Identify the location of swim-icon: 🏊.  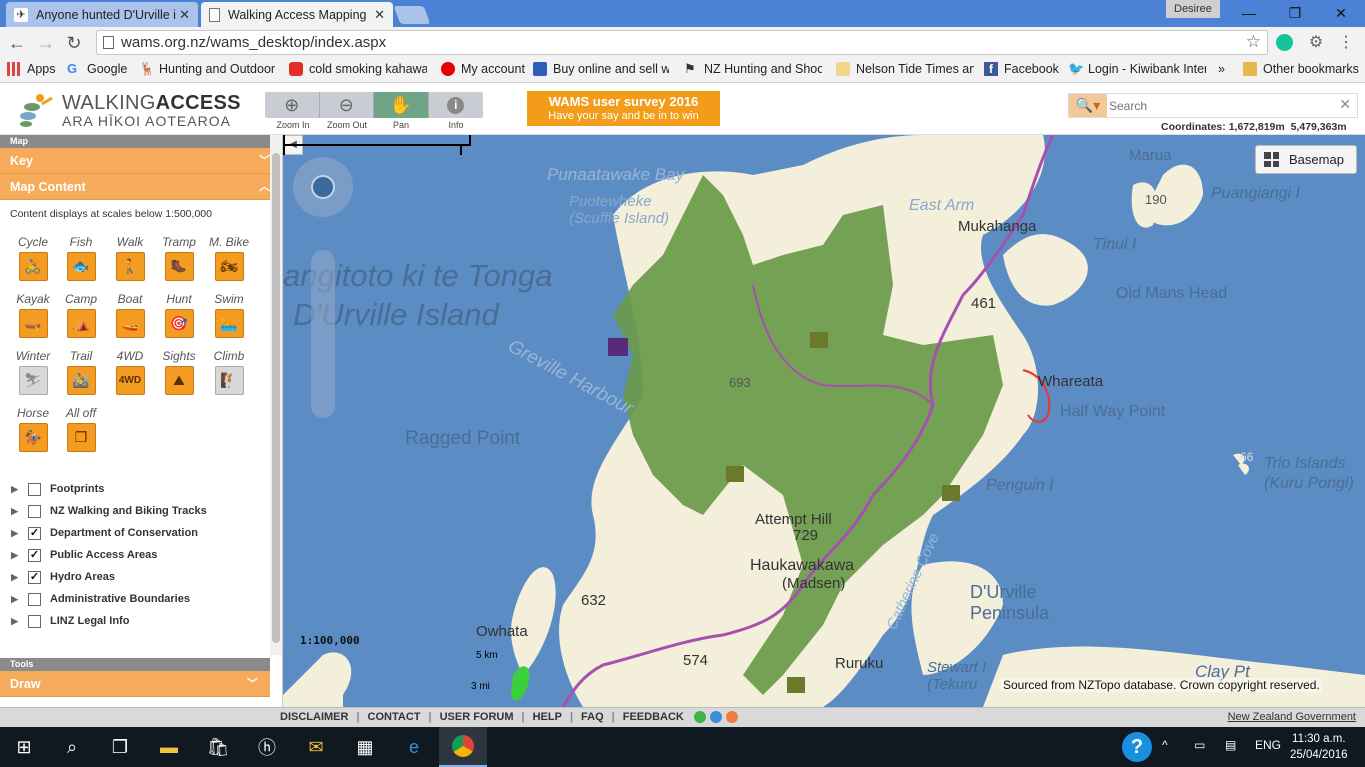
(229, 323).